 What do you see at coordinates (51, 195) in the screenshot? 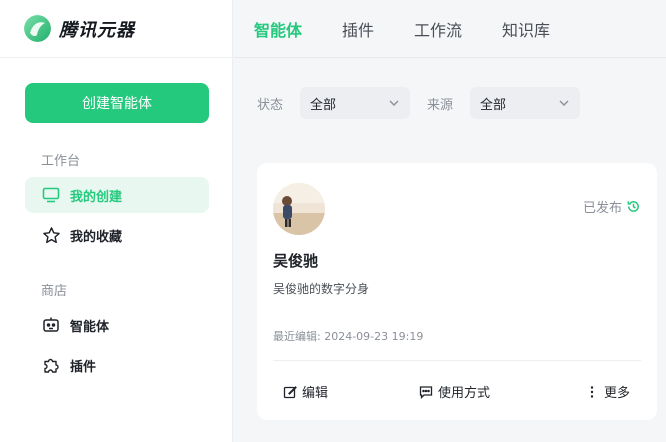
I see `monitor-icon` at bounding box center [51, 195].